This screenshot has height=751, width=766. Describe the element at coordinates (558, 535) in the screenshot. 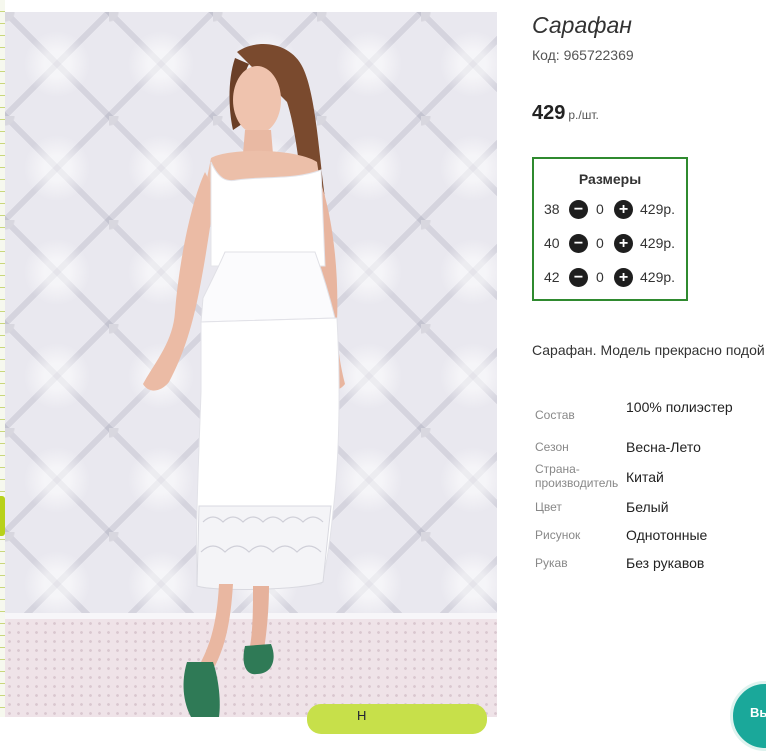

I see `attribute-key: Рисунок` at that location.